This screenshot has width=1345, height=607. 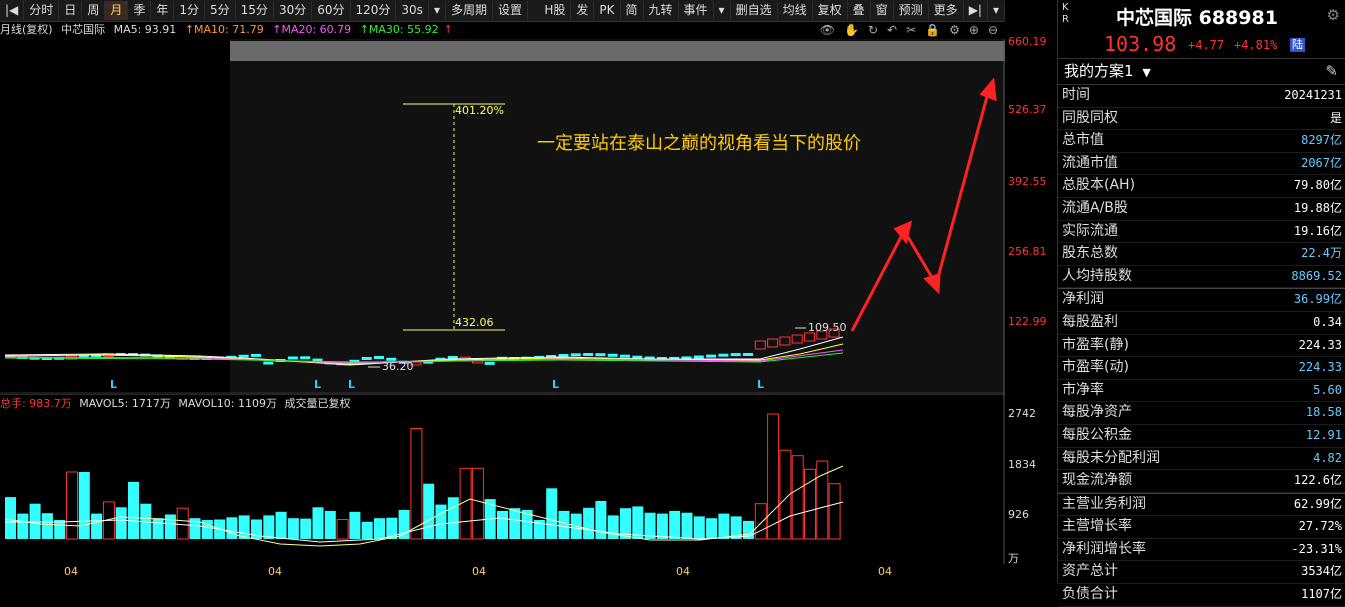 I want to click on toolbar-item: 30分, so click(x=293, y=10).